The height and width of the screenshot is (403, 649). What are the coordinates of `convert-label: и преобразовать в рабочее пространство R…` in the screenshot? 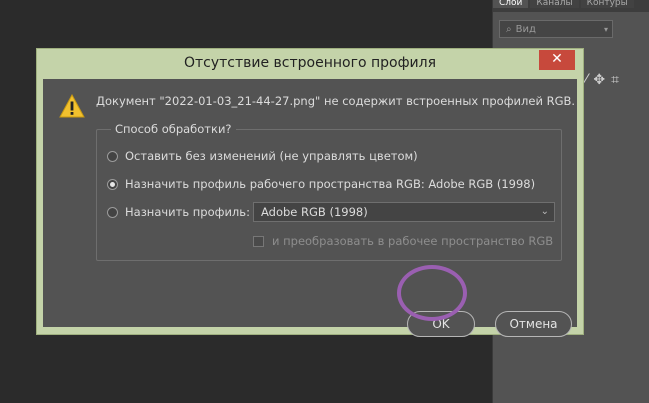 It's located at (413, 241).